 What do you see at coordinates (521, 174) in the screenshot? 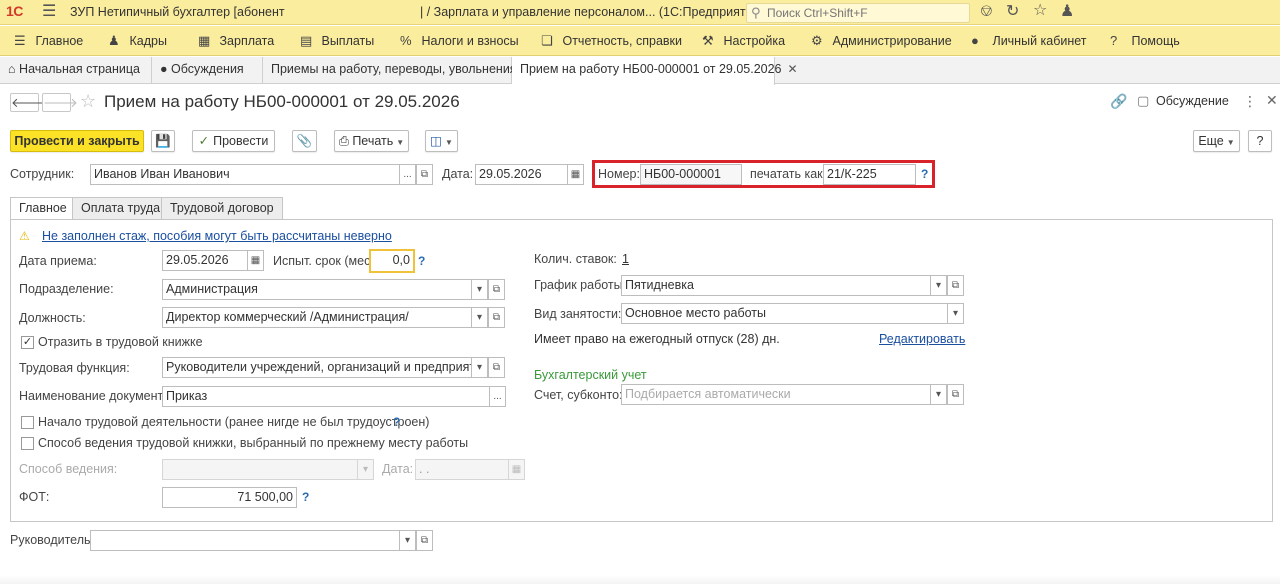
I see `date-field: 29.05.2026` at bounding box center [521, 174].